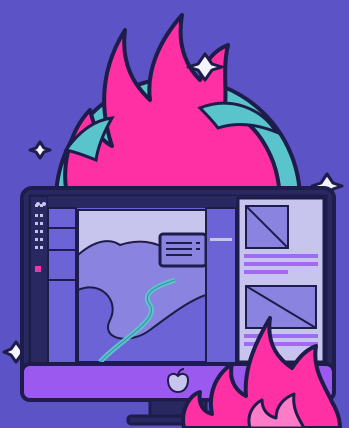 The width and height of the screenshot is (349, 428). I want to click on tool-panel, so click(39, 280).